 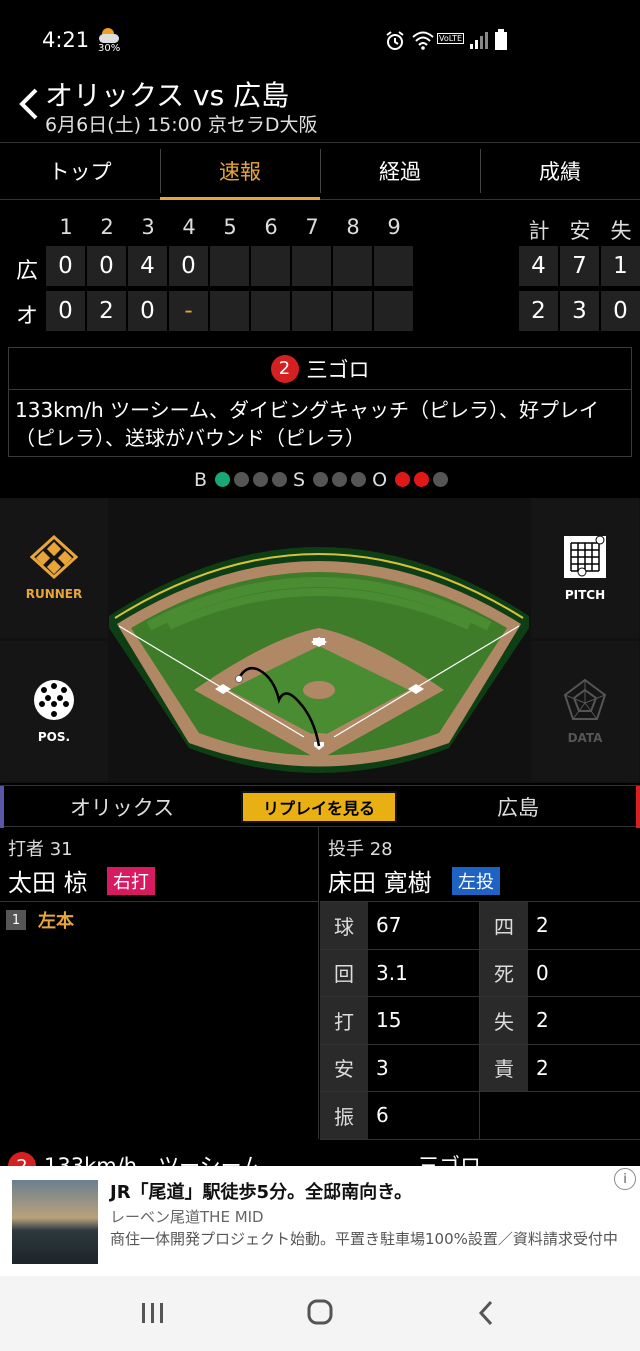 What do you see at coordinates (54, 594) in the screenshot?
I see `runner-label: RUNNER` at bounding box center [54, 594].